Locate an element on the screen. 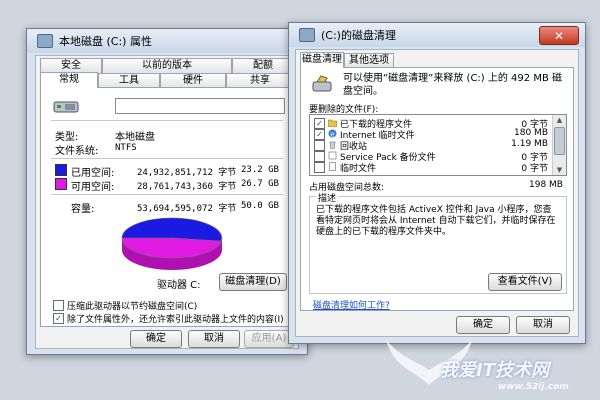 Image resolution: width=600 pixels, height=400 pixels. compress-checkbox is located at coordinates (58, 305).